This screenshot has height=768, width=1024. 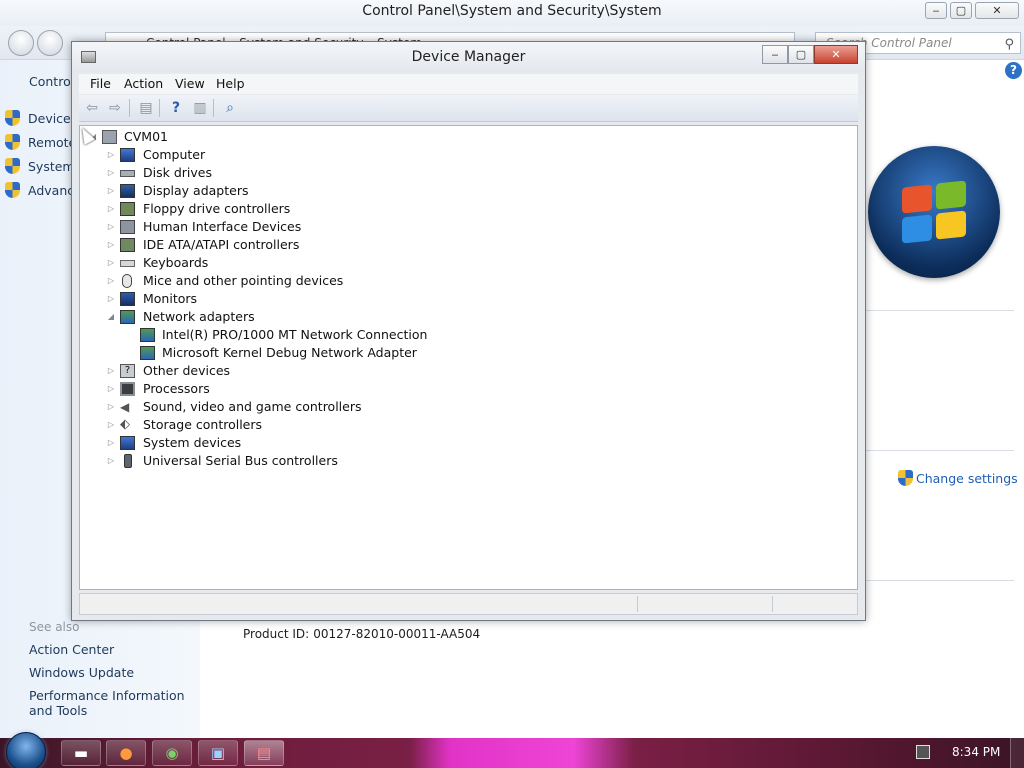 I want to click on menu-action: Action, so click(x=143, y=83).